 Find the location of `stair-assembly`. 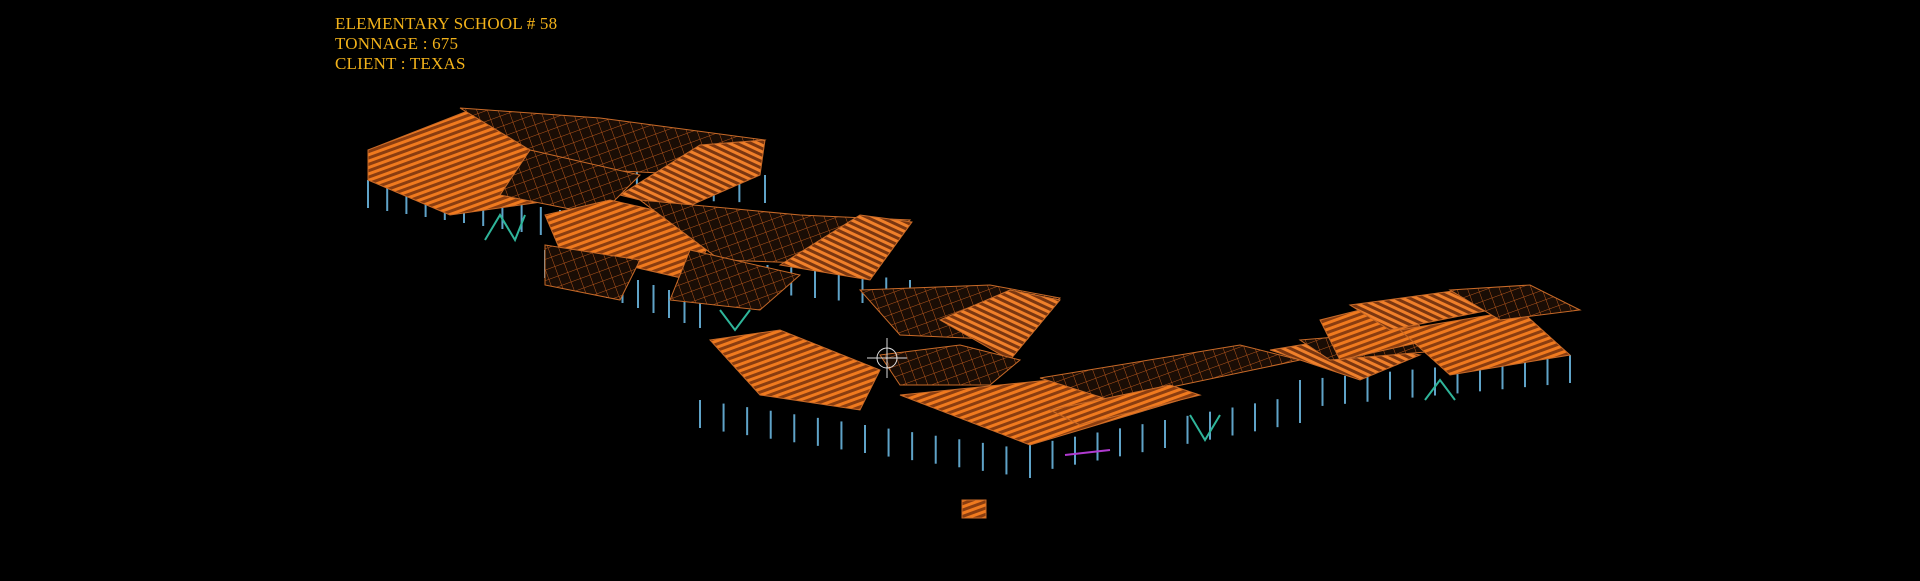

stair-assembly is located at coordinates (974, 509).